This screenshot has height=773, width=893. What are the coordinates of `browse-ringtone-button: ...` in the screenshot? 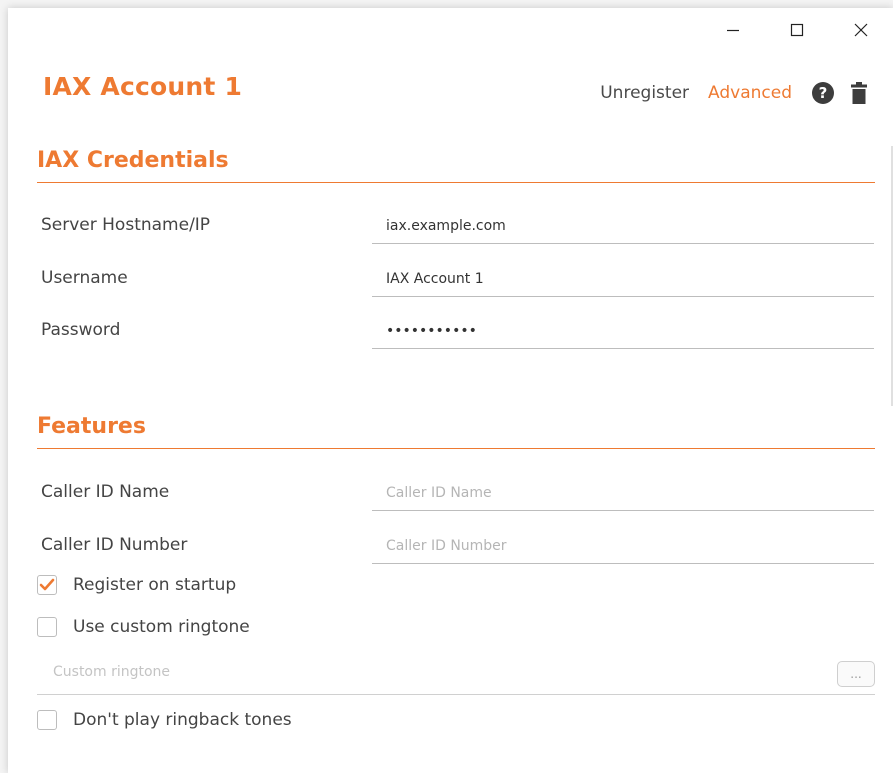 It's located at (856, 674).